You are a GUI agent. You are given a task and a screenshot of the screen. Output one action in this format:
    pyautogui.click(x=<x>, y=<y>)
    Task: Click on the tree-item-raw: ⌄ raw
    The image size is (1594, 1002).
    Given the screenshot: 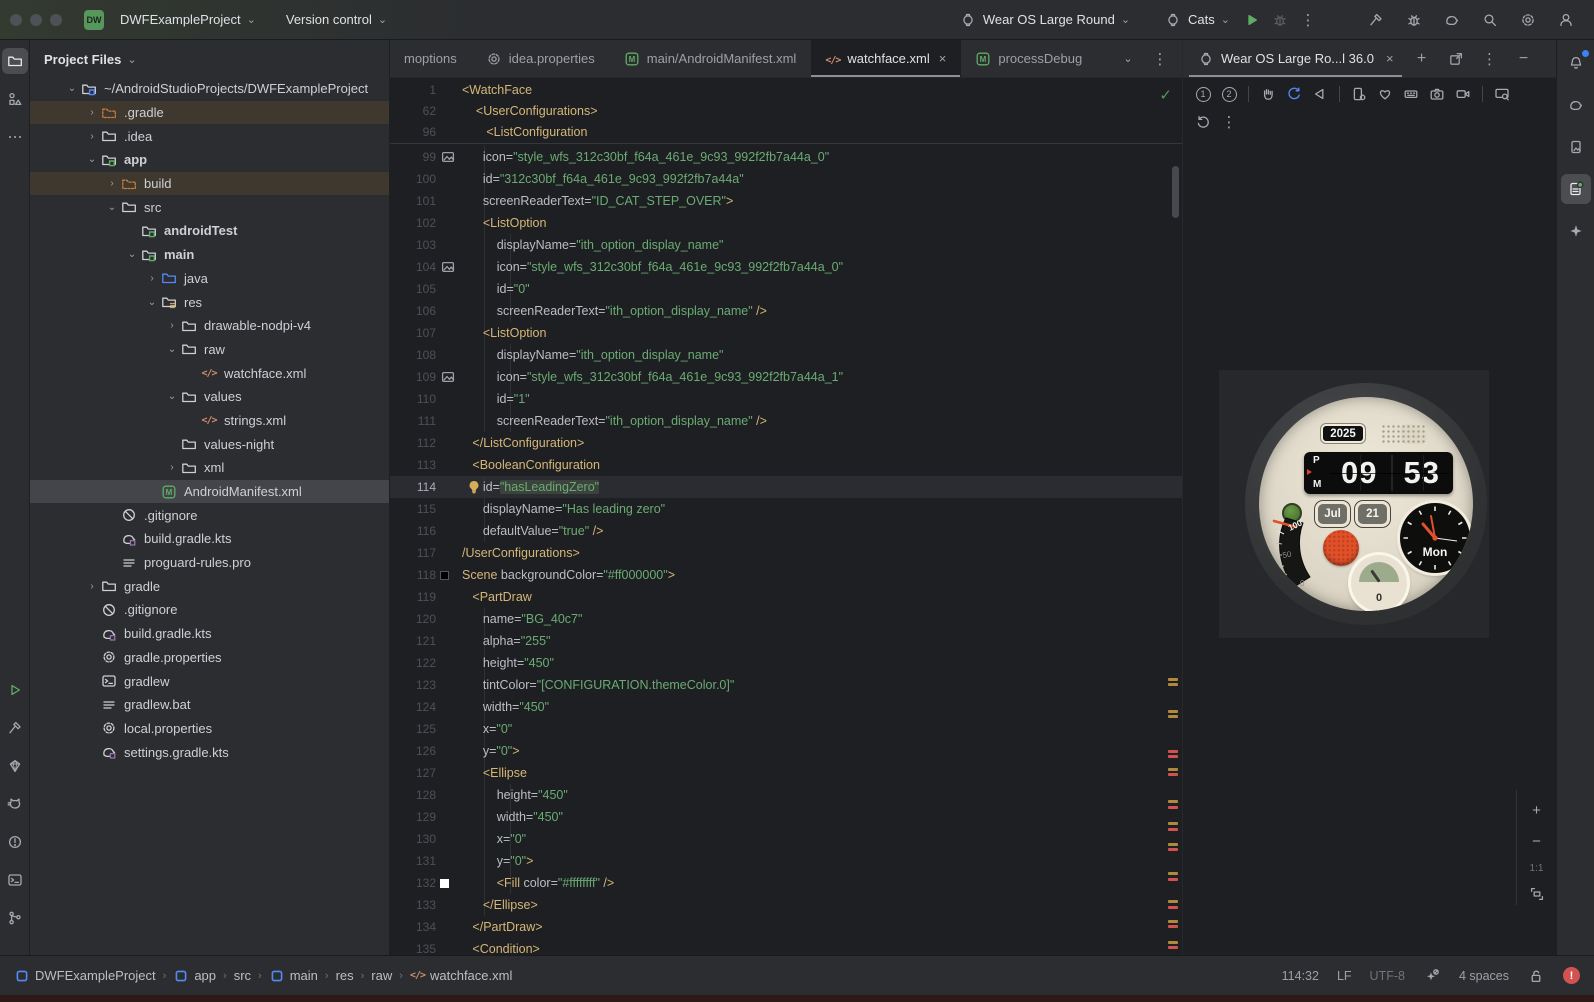 What is the action you would take?
    pyautogui.click(x=209, y=350)
    